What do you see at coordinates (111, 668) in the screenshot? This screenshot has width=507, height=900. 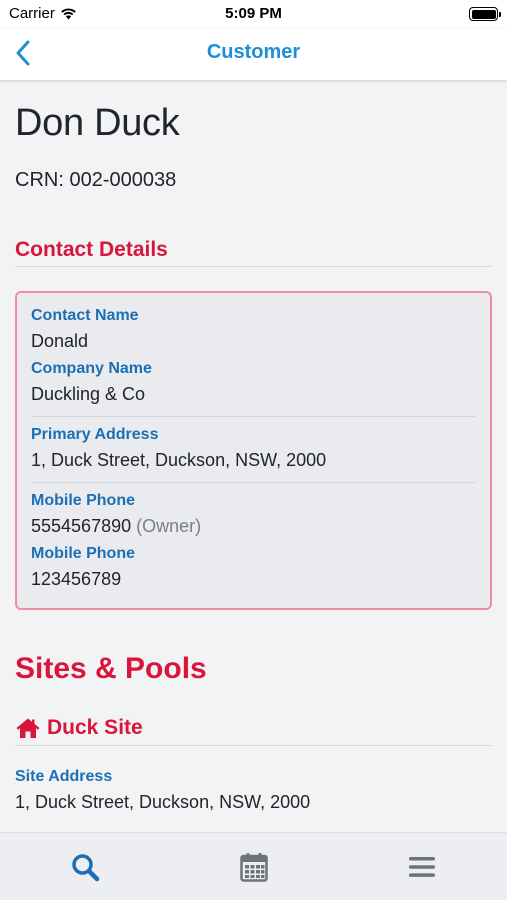 I see `sites-pools-heading: Sites & Pools` at bounding box center [111, 668].